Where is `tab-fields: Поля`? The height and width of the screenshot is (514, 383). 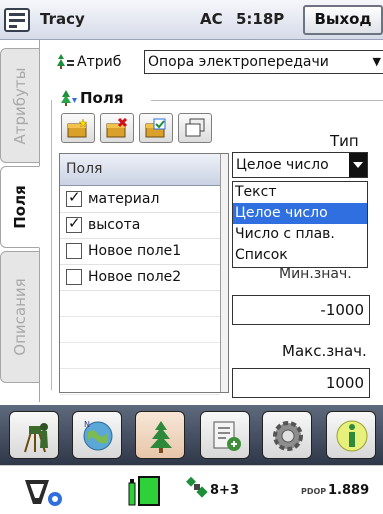 tab-fields: Поля is located at coordinates (20, 207).